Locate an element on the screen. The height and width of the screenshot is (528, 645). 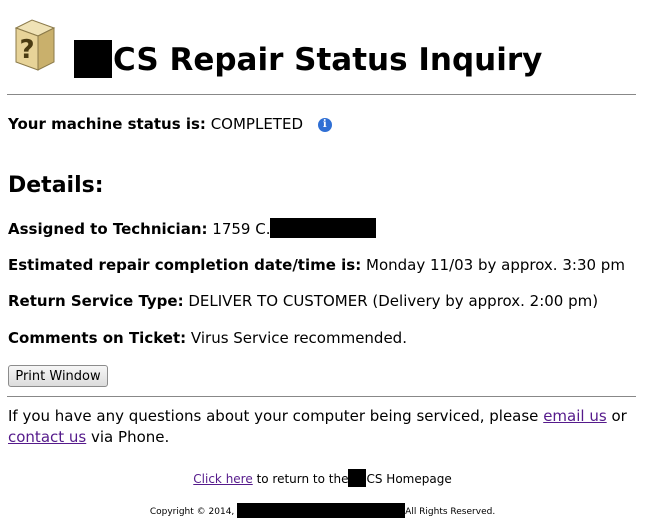
machine-status: Your machine status is: COMPLETED i is located at coordinates (170, 124).